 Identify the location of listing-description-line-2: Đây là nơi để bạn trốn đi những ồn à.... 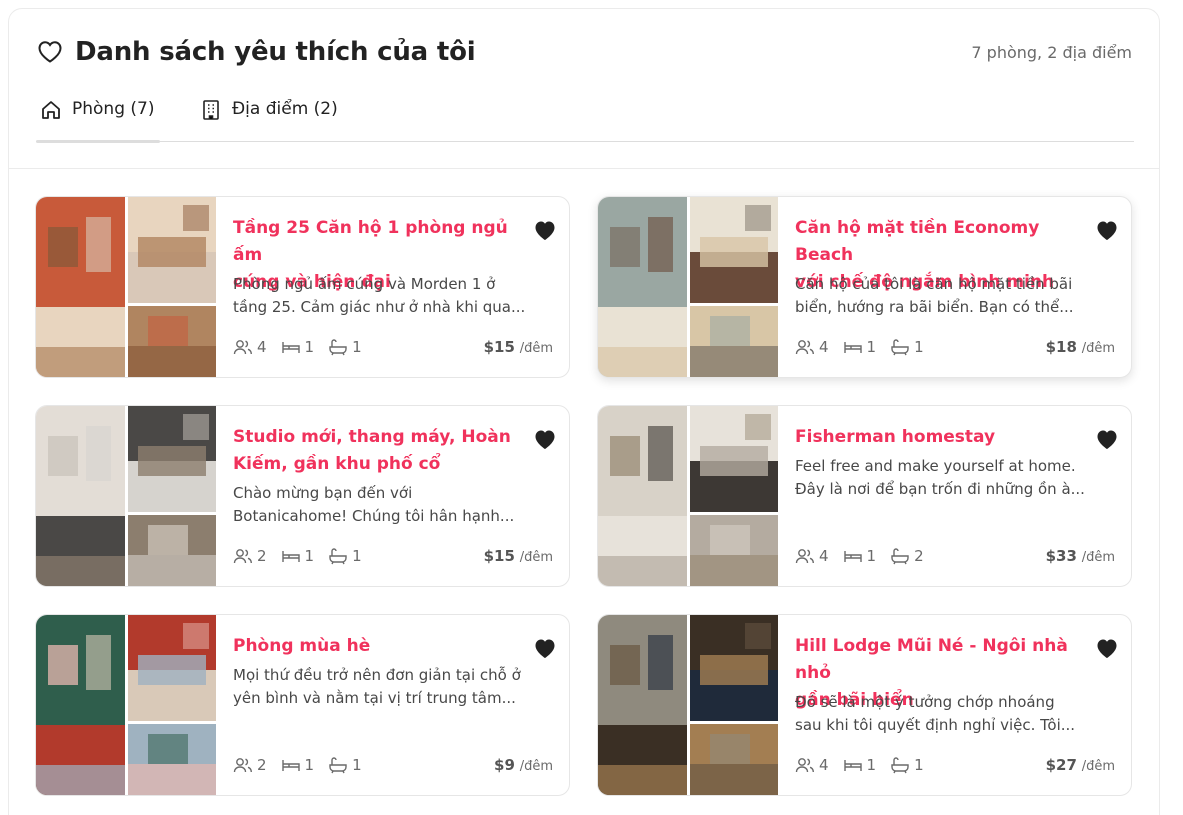
(940, 489).